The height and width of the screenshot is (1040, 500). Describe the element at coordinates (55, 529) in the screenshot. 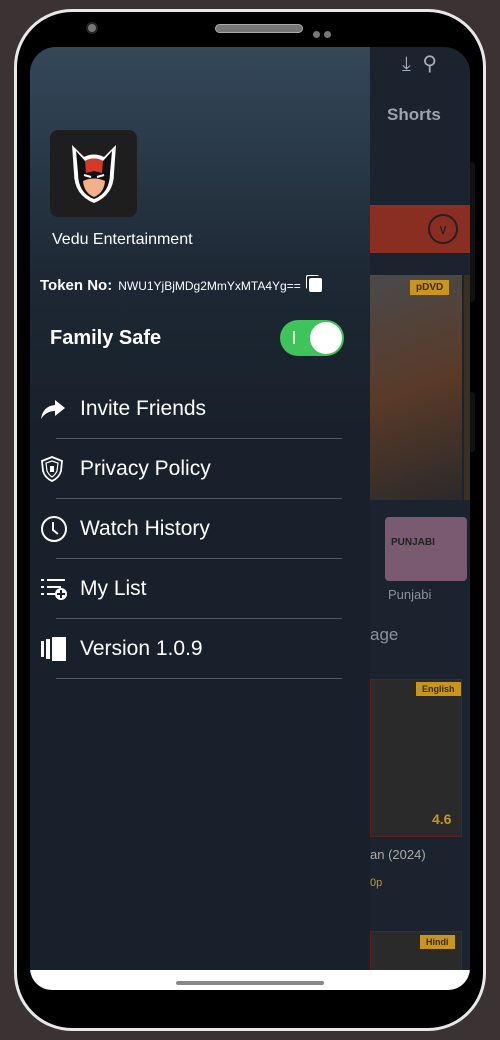

I see `clock-icon` at that location.